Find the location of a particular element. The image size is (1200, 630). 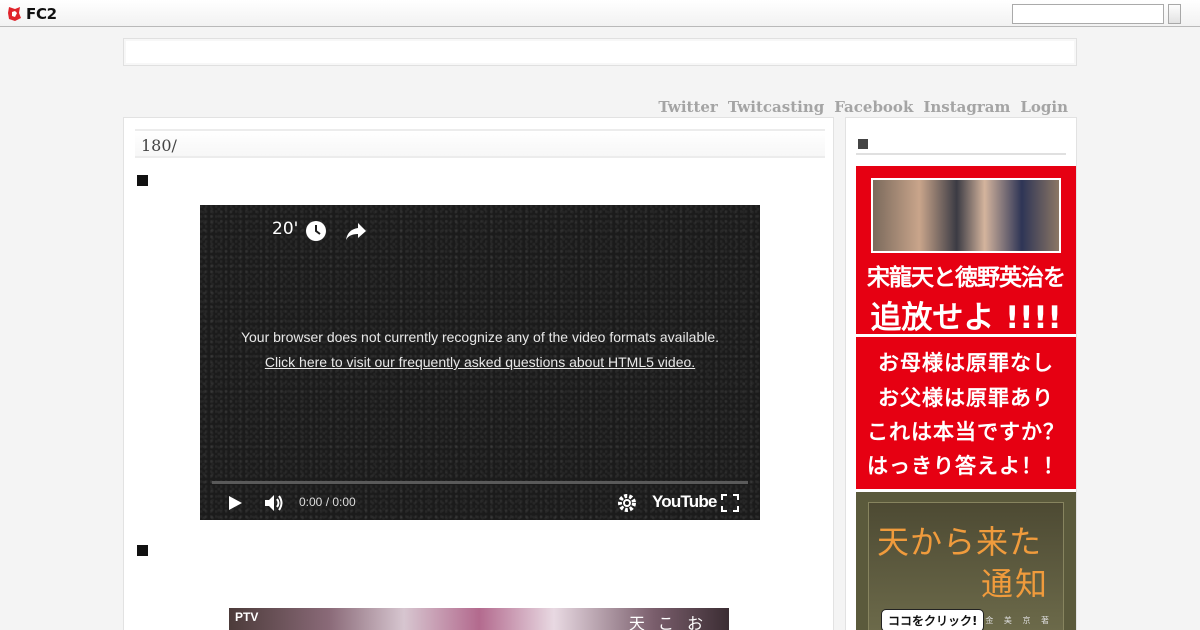

entry-photo: PTV 天 こ お is located at coordinates (479, 619).